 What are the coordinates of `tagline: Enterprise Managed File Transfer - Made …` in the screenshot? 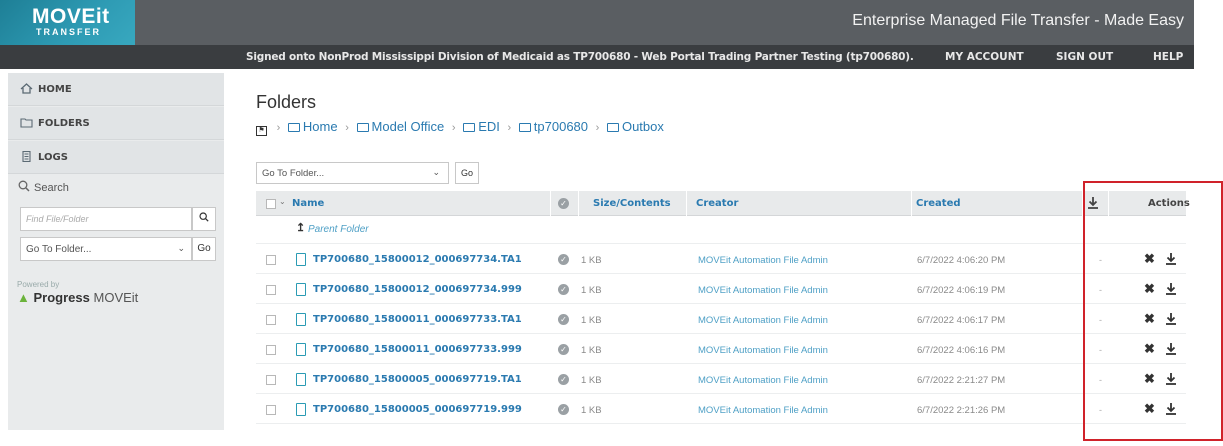 It's located at (1018, 20).